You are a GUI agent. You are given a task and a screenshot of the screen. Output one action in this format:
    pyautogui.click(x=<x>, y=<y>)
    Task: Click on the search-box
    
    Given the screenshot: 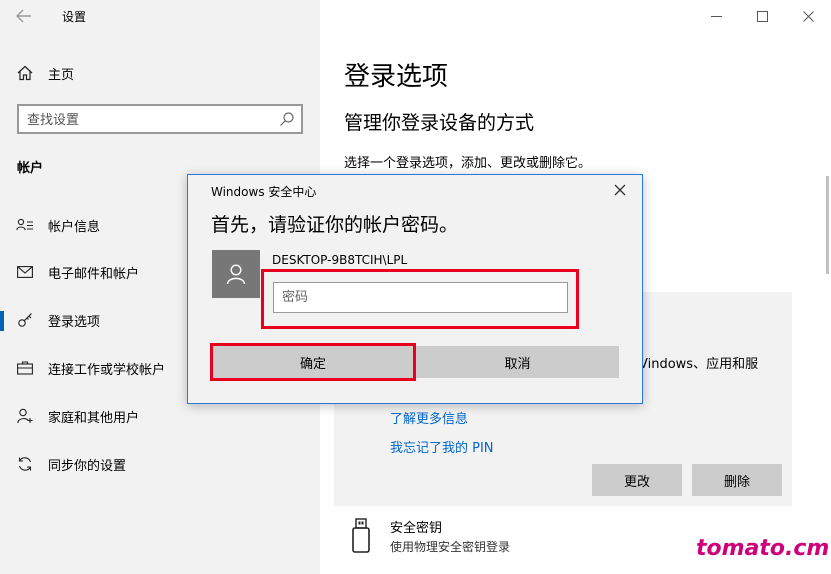 What is the action you would take?
    pyautogui.click(x=160, y=119)
    